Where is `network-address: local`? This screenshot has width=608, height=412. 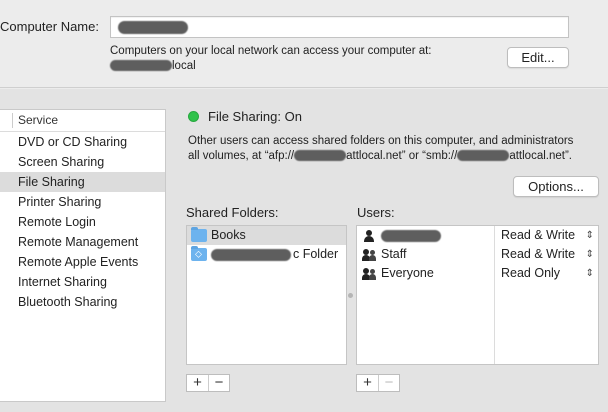 network-address: local is located at coordinates (271, 66).